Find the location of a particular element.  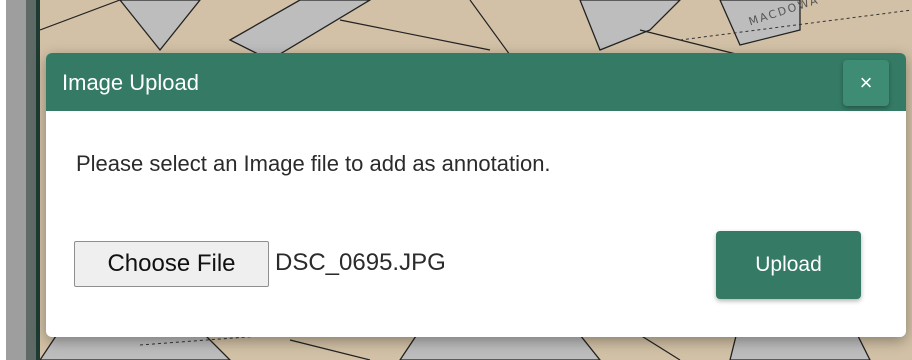

close-button: × is located at coordinates (866, 83).